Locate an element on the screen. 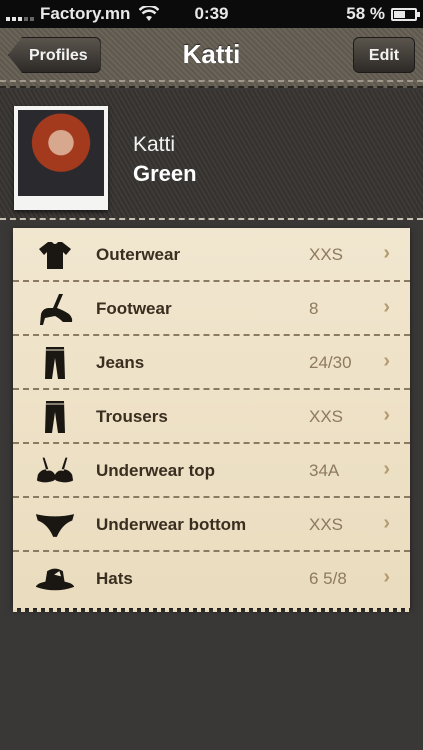 The height and width of the screenshot is (750, 423). list-item-value: 24/30 is located at coordinates (330, 362).